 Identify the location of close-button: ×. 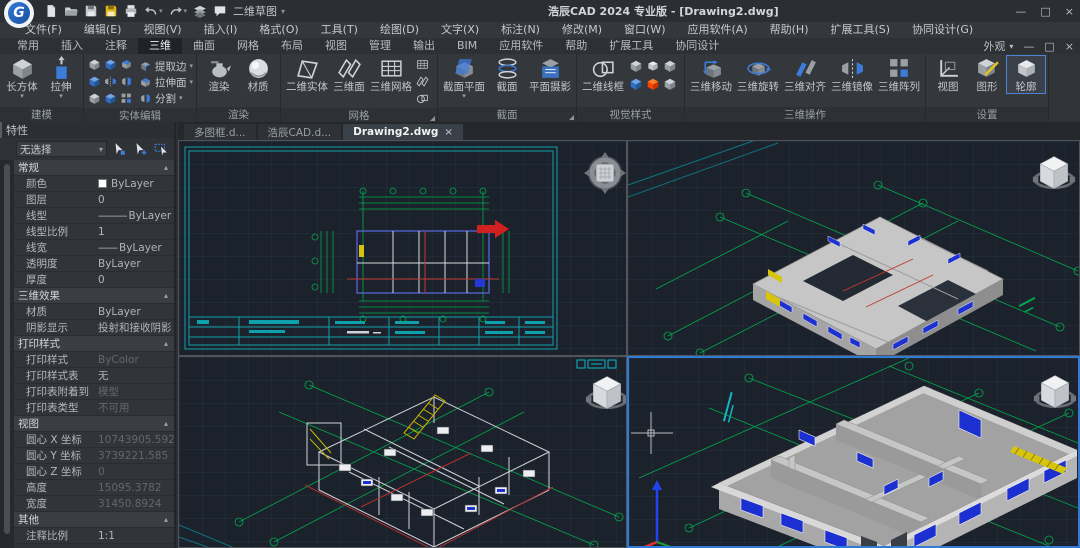
(1069, 11).